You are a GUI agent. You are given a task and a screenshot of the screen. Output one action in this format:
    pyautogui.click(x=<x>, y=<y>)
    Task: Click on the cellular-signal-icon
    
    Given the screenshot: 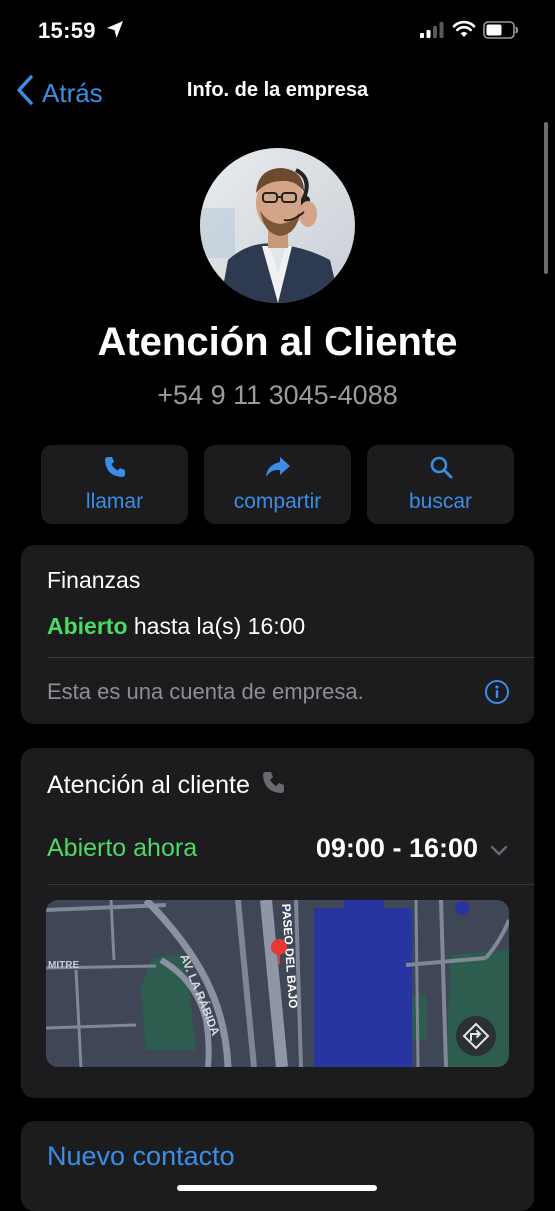 What is the action you would take?
    pyautogui.click(x=432, y=32)
    